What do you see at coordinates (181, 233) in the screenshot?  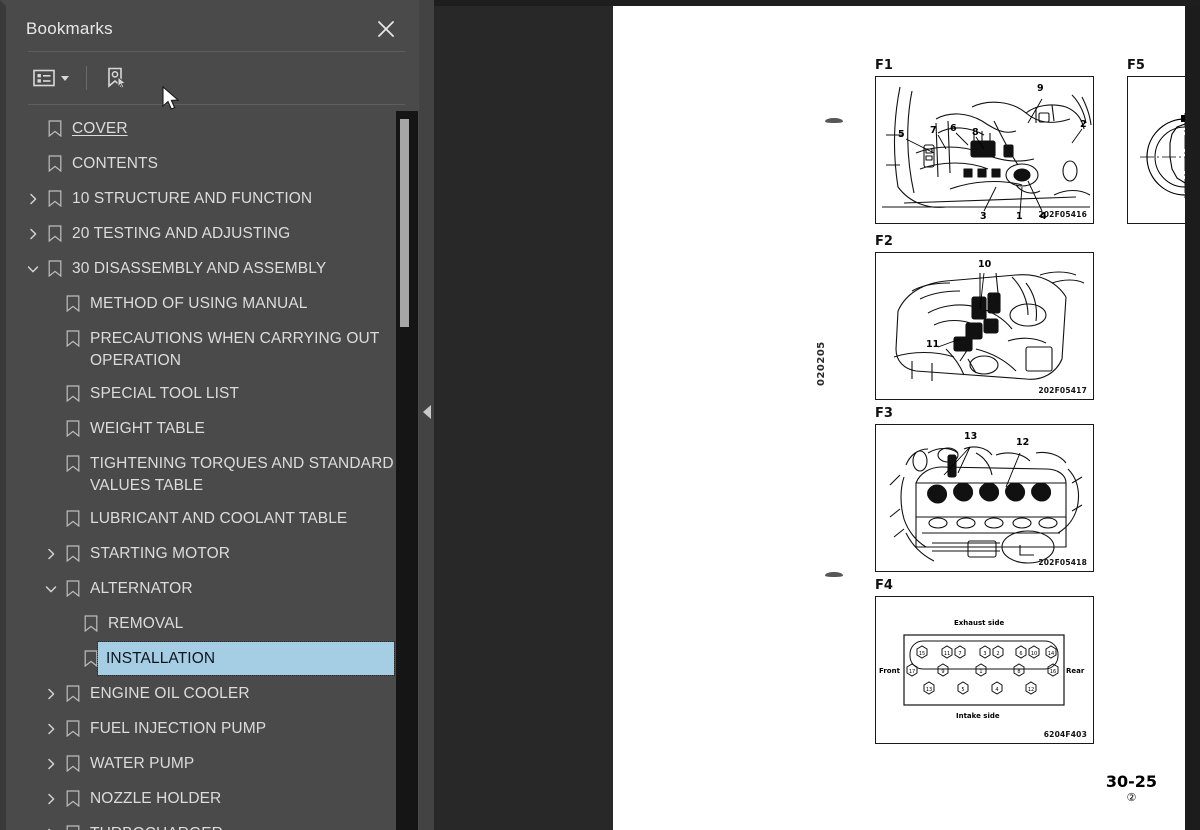 I see `bookmark-item-label: 20 TESTING AND ADJUSTING` at bounding box center [181, 233].